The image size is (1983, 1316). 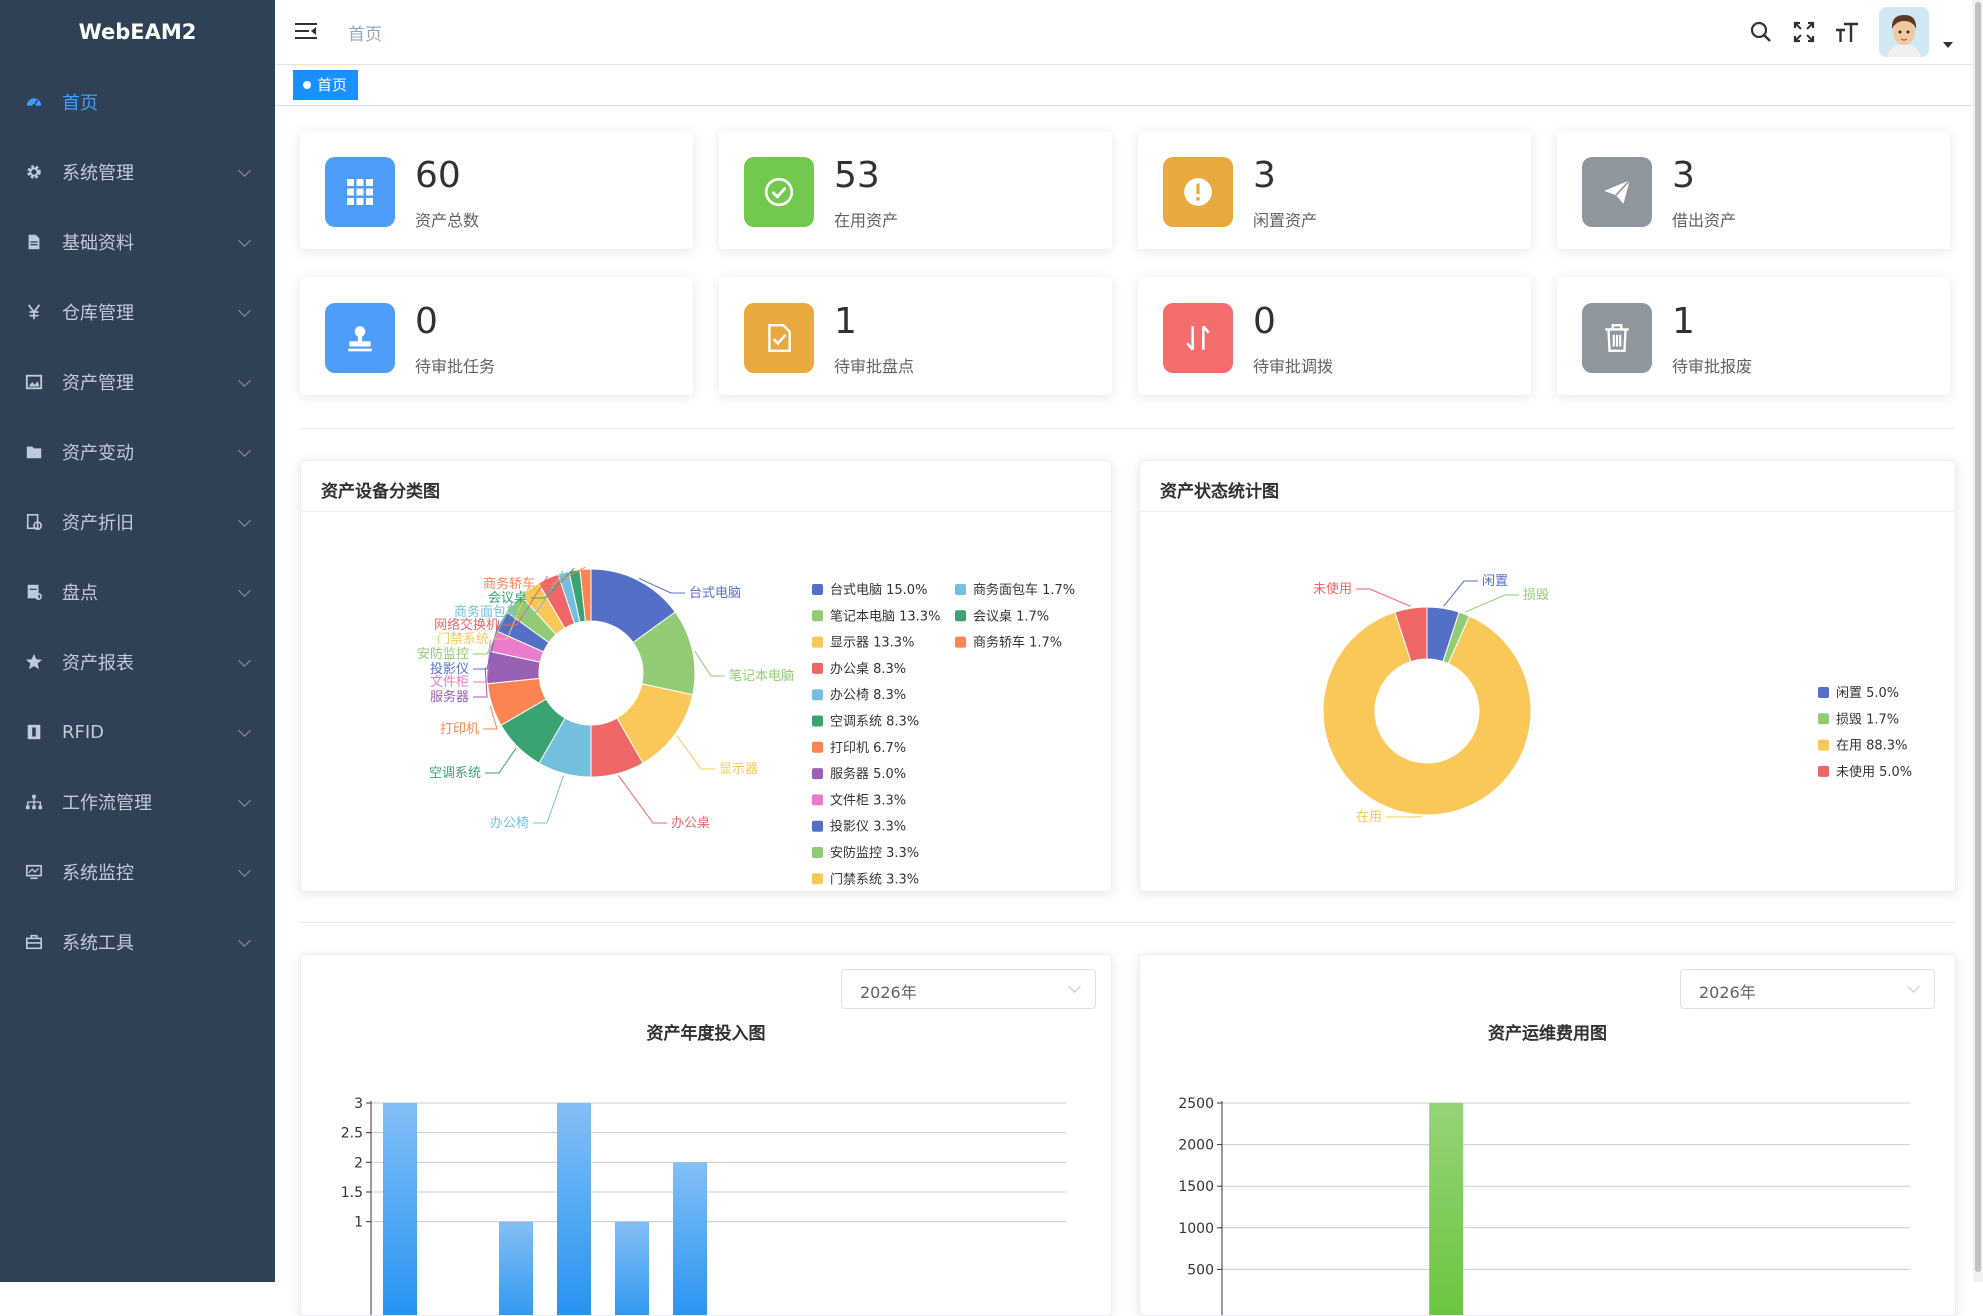 What do you see at coordinates (137, 732) in the screenshot?
I see `sidebar-item-9: RFID` at bounding box center [137, 732].